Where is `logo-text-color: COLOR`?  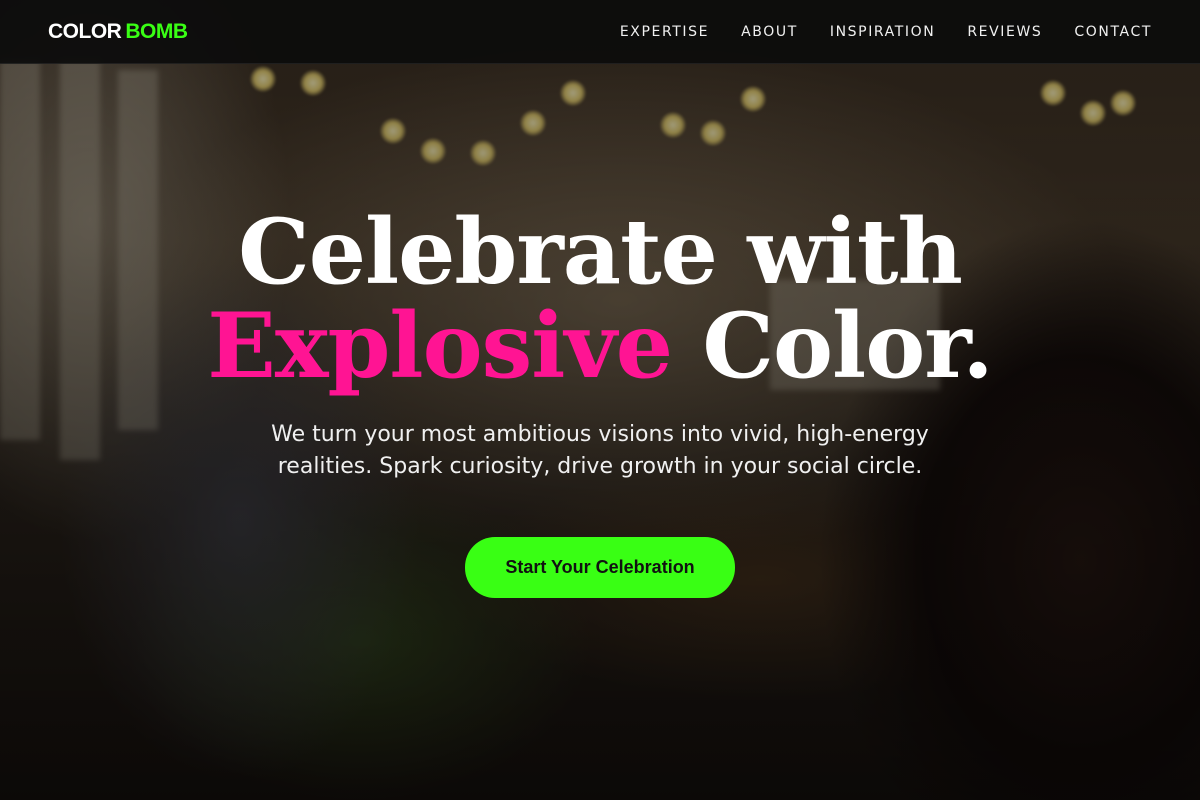
logo-text-color: COLOR is located at coordinates (85, 31).